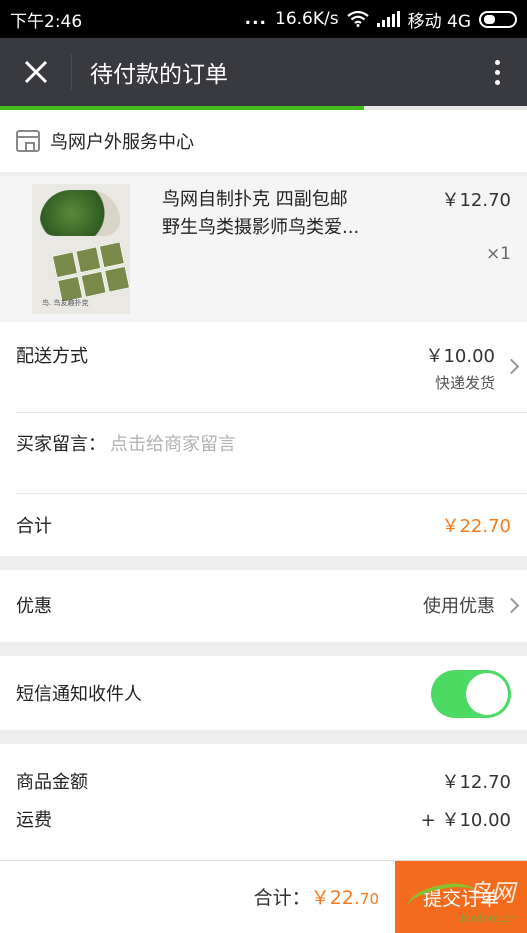 The image size is (527, 933). What do you see at coordinates (263, 367) in the screenshot?
I see `shipping-row: 配送方式 ￥10.00 快递发货` at bounding box center [263, 367].